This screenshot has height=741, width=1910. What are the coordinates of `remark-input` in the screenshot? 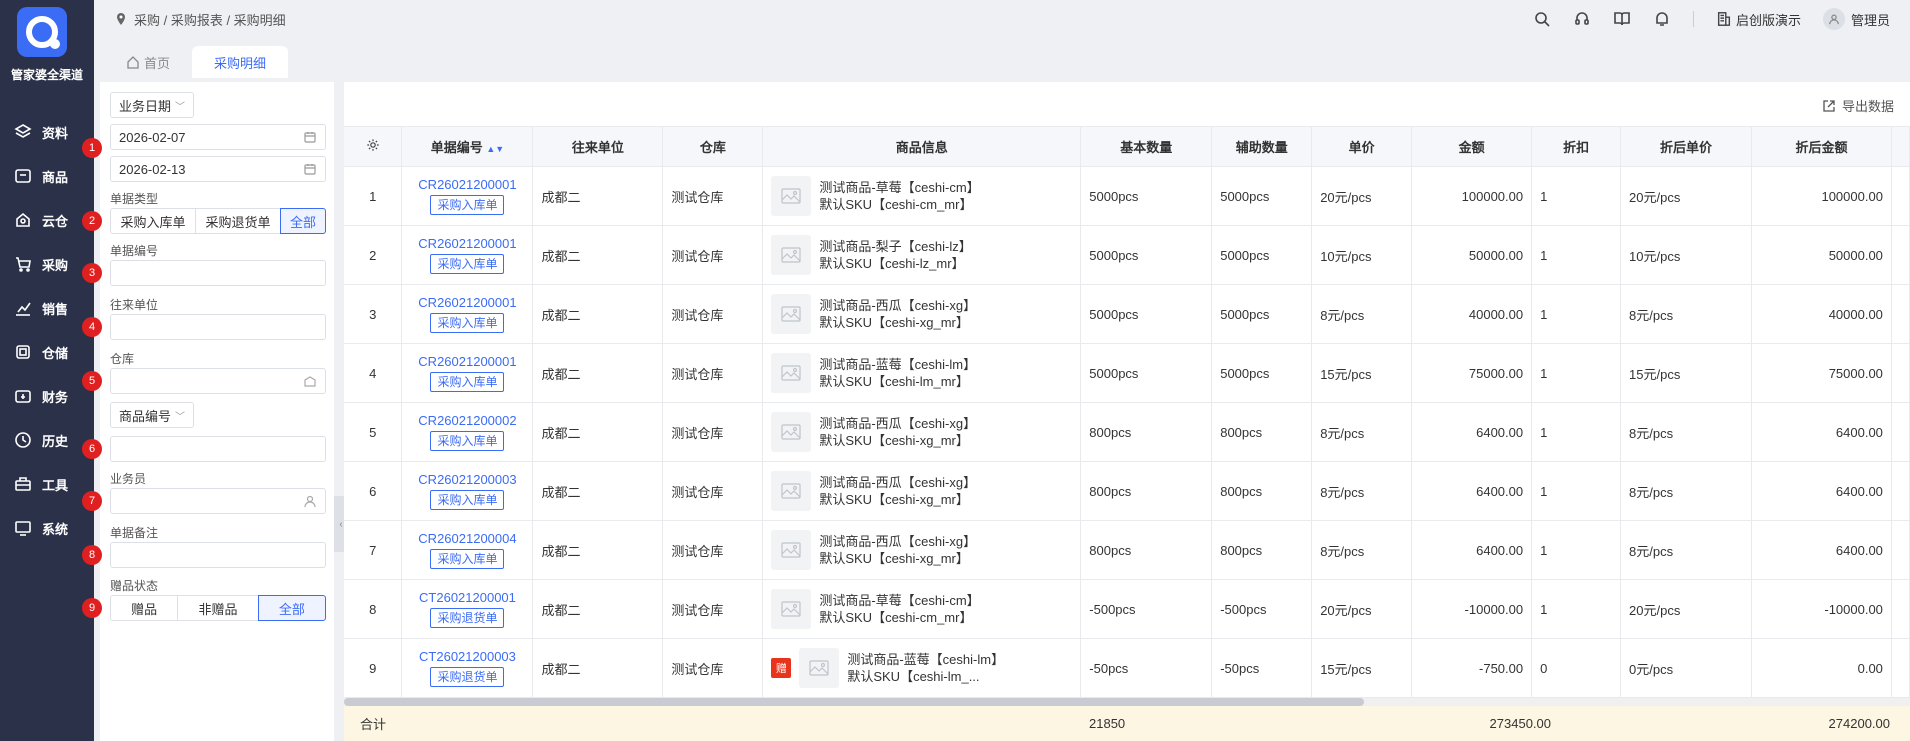 It's located at (218, 555).